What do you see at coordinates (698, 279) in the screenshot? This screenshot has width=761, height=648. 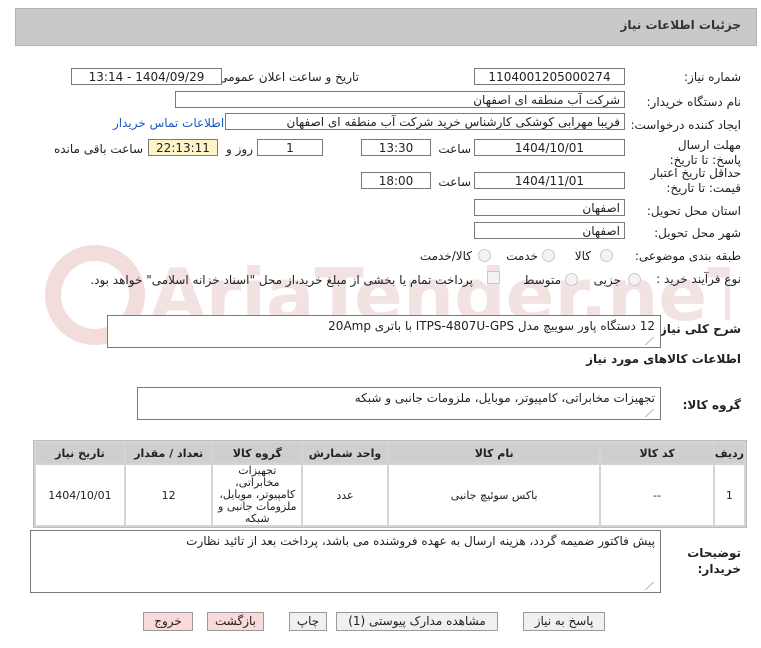 I see `process-label: نوع فرآیند خرید :` at bounding box center [698, 279].